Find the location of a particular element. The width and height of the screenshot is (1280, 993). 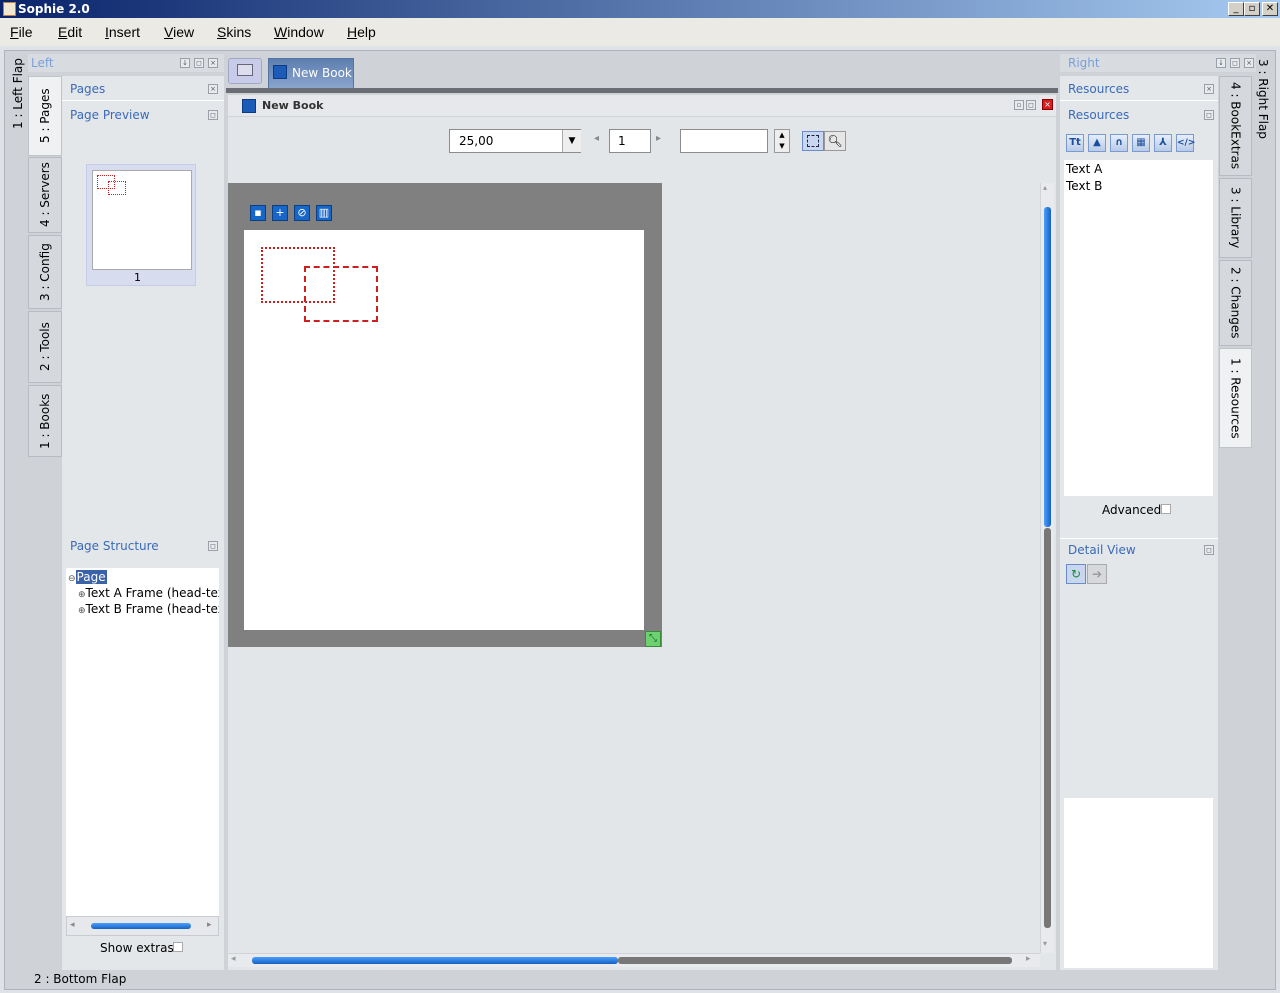

minimize-button: _ is located at coordinates (1236, 9).